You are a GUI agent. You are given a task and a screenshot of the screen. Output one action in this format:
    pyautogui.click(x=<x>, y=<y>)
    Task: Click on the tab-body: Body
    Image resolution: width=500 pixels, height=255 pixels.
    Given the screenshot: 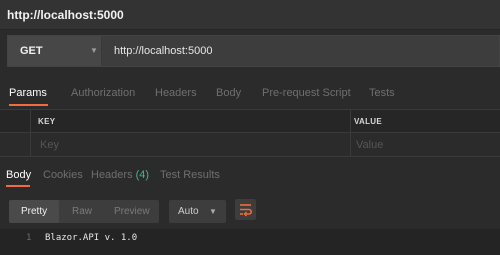 What is the action you would take?
    pyautogui.click(x=228, y=93)
    